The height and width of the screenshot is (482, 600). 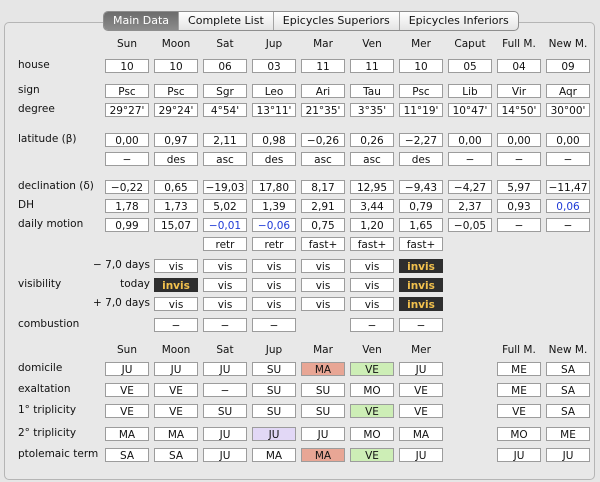 What do you see at coordinates (225, 66) in the screenshot?
I see `house-cell: 06` at bounding box center [225, 66].